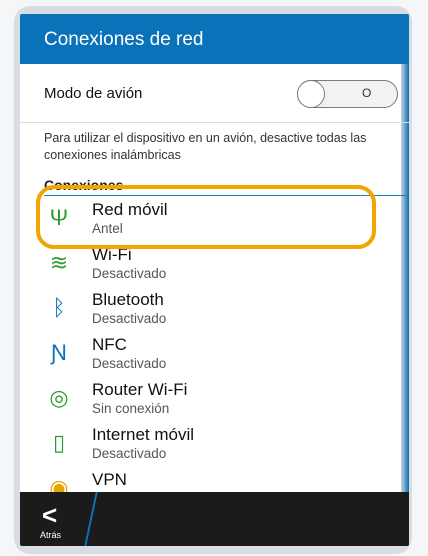 Image resolution: width=428 pixels, height=556 pixels. Describe the element at coordinates (214, 93) in the screenshot. I see `airplane-mode-row: Modo de avión O` at that location.